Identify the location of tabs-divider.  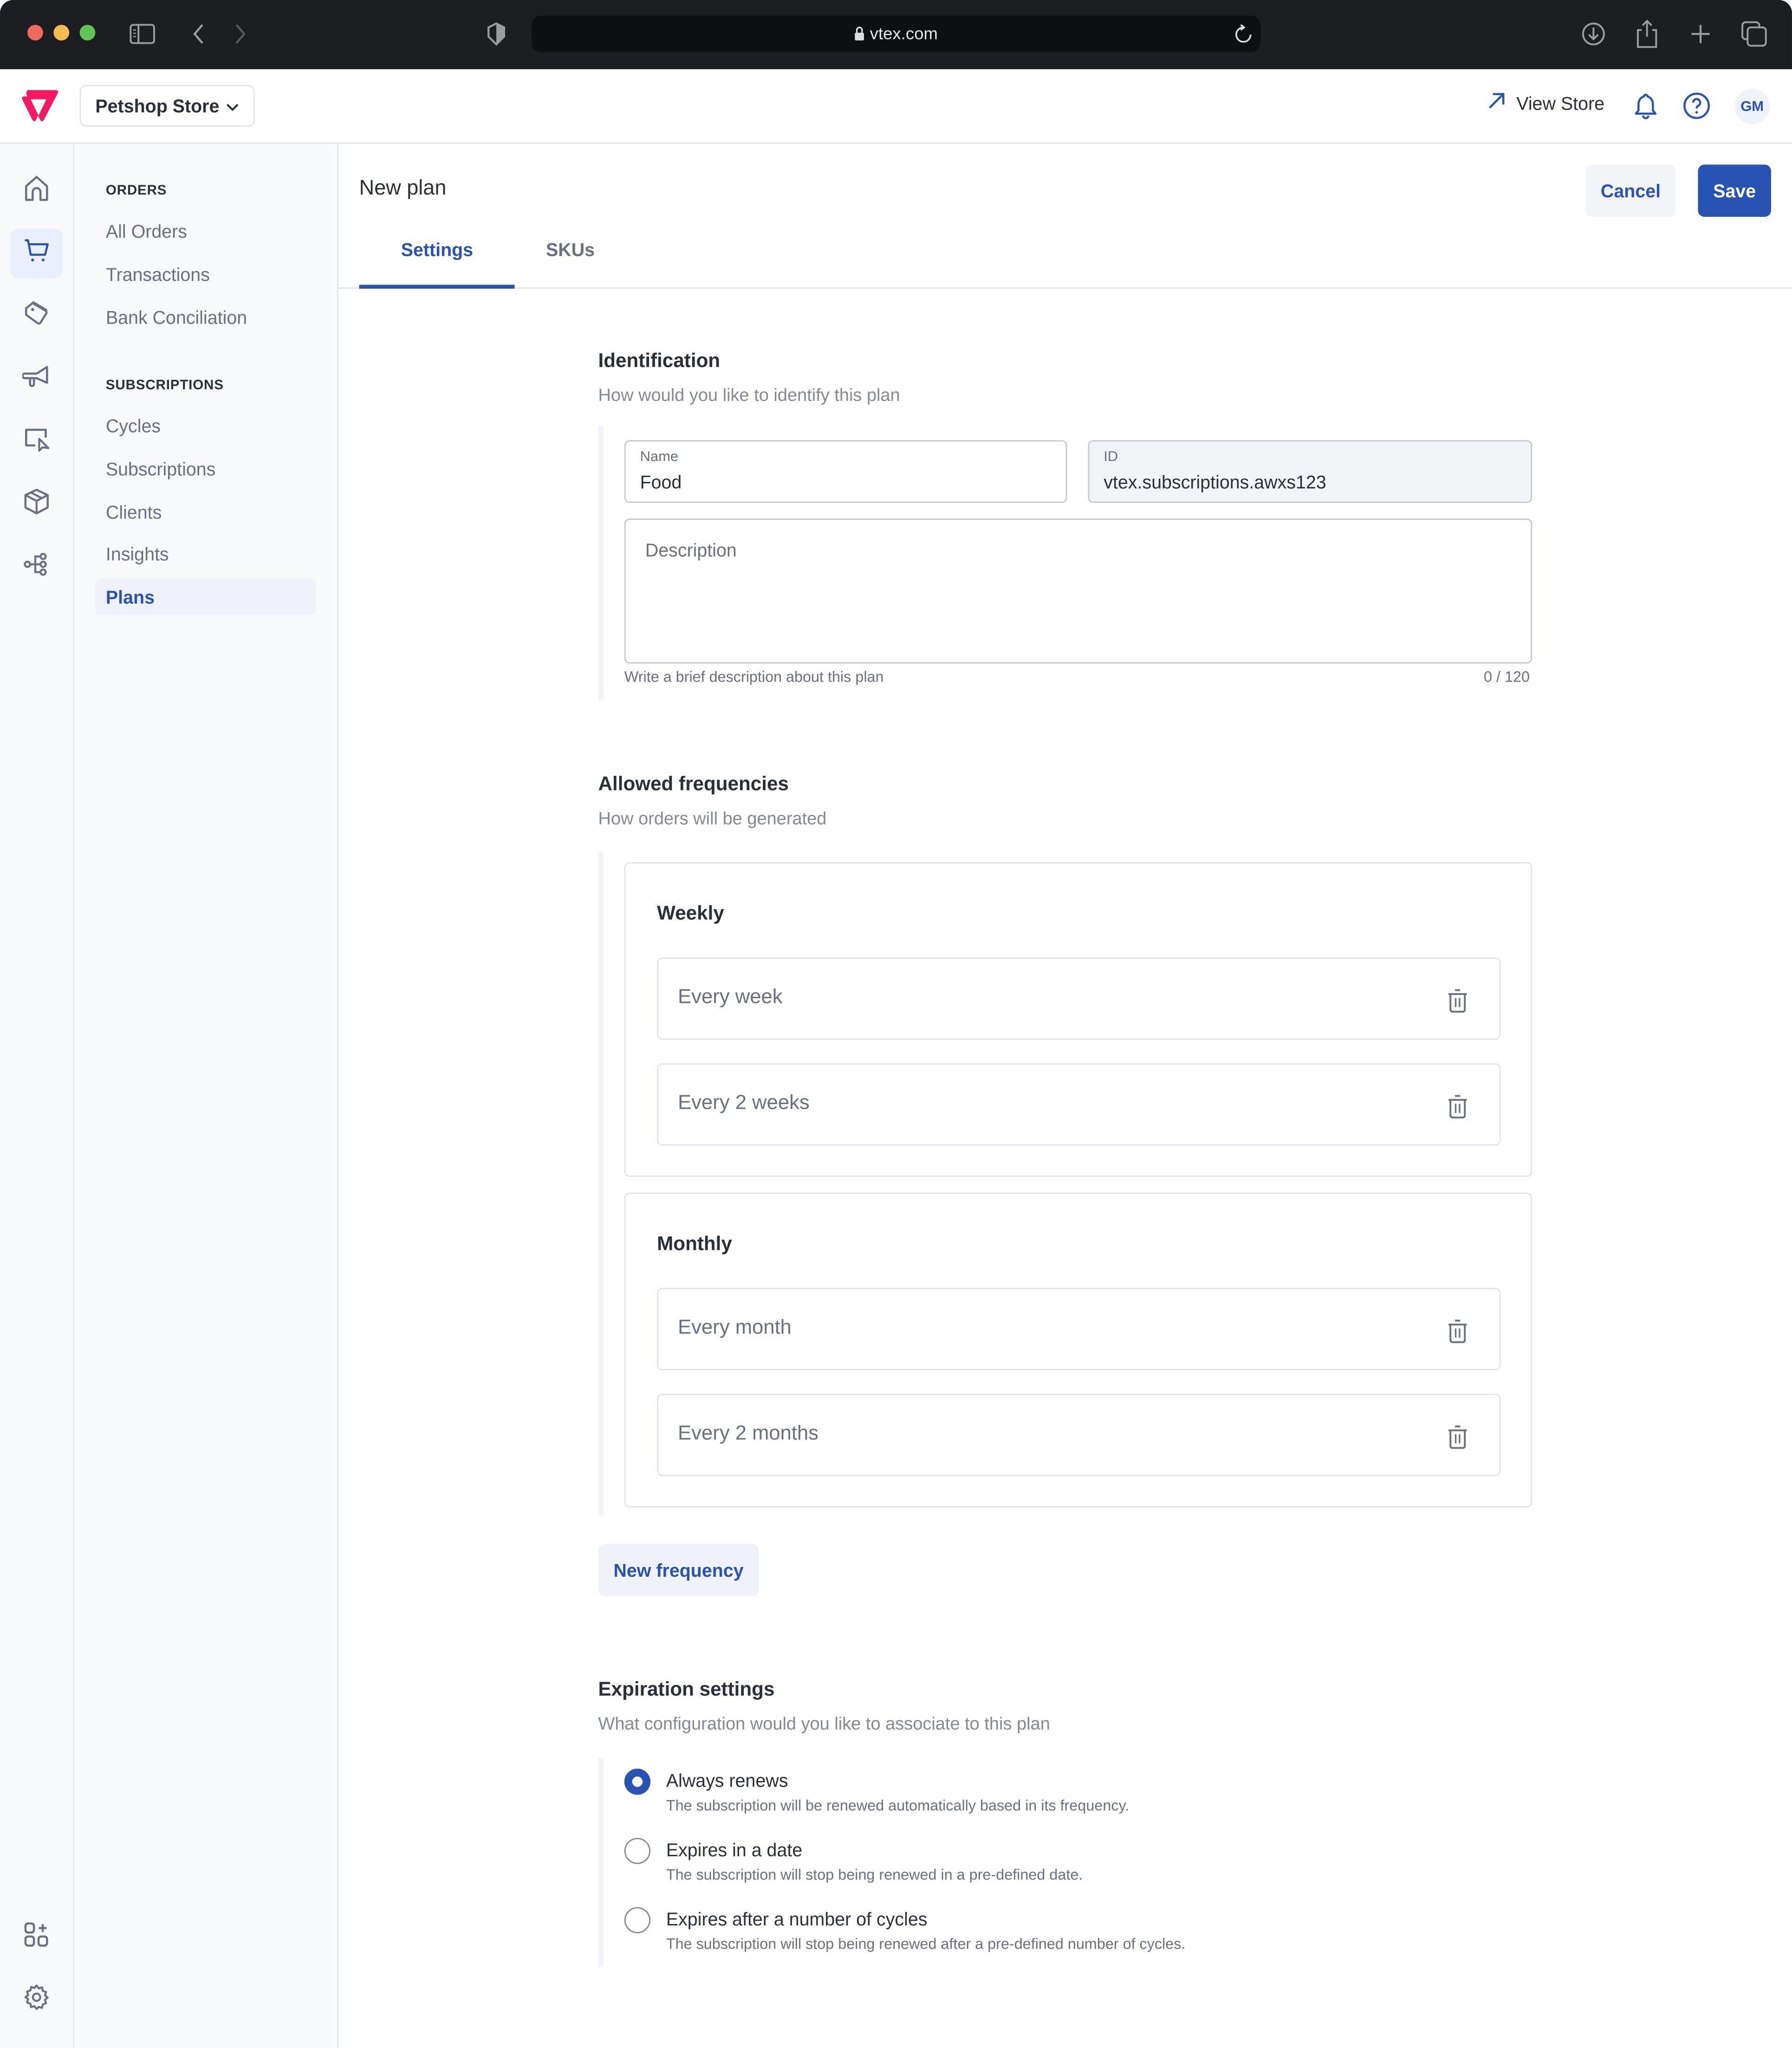
(1065, 288).